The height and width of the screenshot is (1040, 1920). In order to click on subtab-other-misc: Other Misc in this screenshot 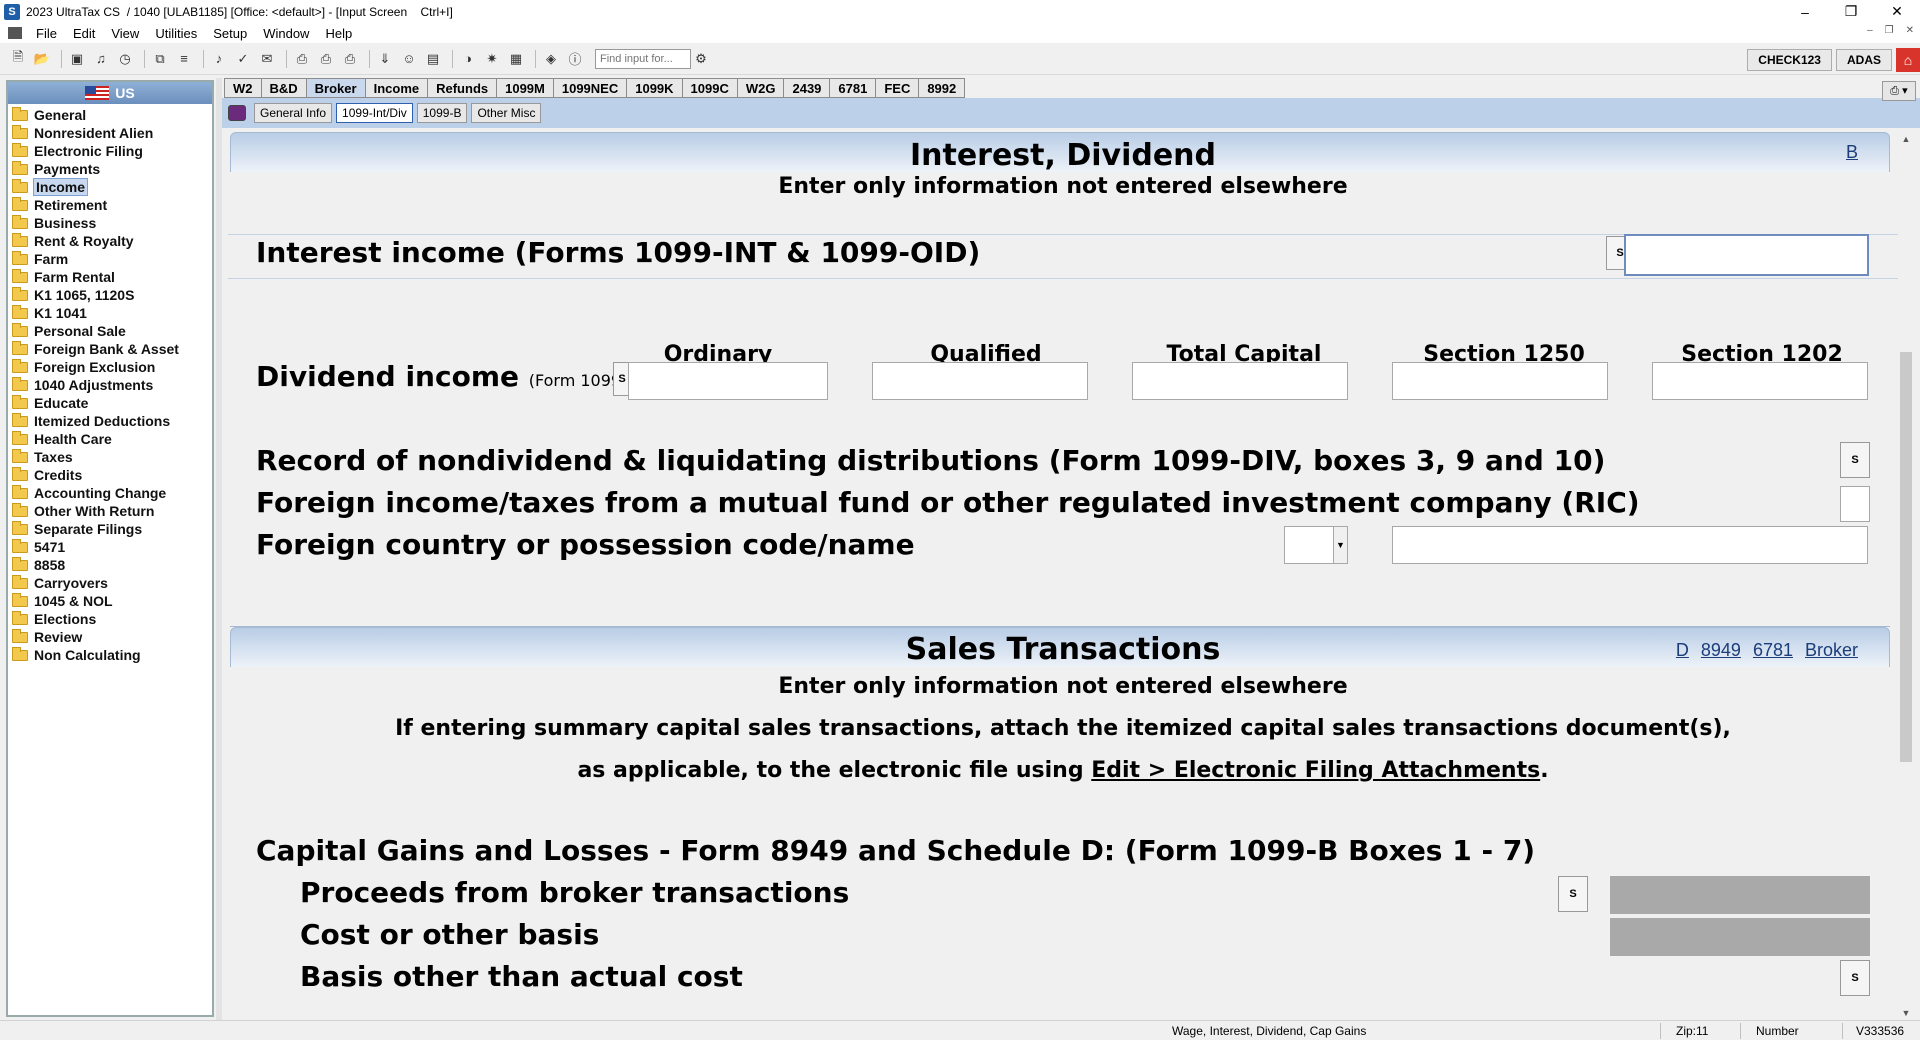, I will do `click(506, 113)`.